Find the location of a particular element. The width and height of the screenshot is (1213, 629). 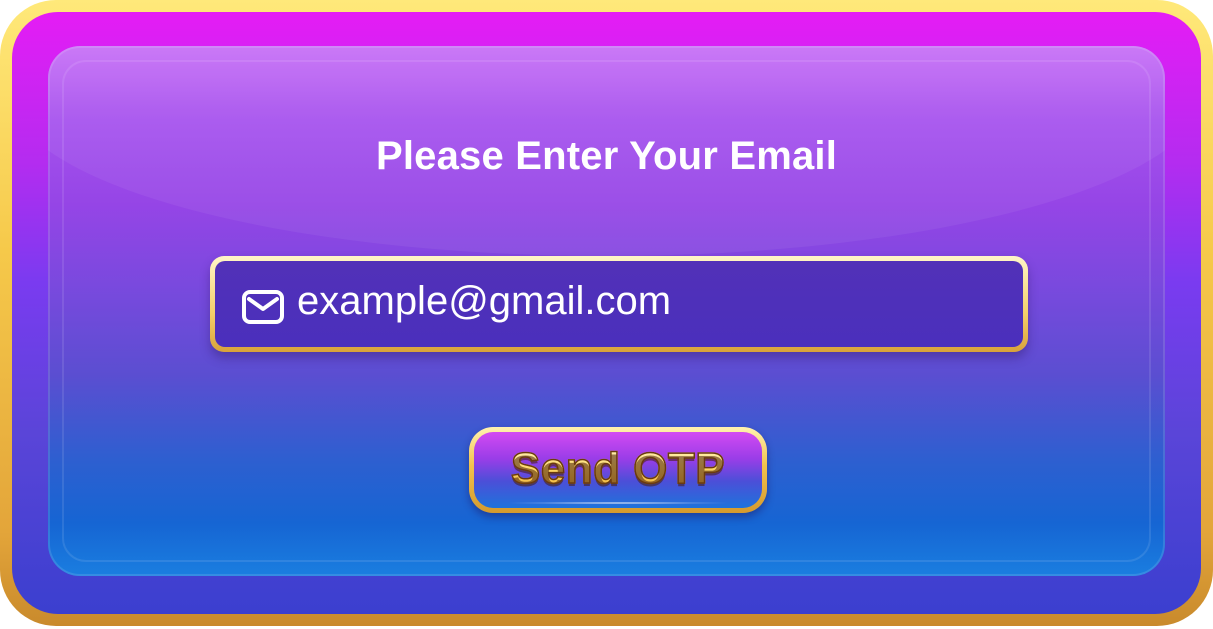

email-field-frame is located at coordinates (619, 304).